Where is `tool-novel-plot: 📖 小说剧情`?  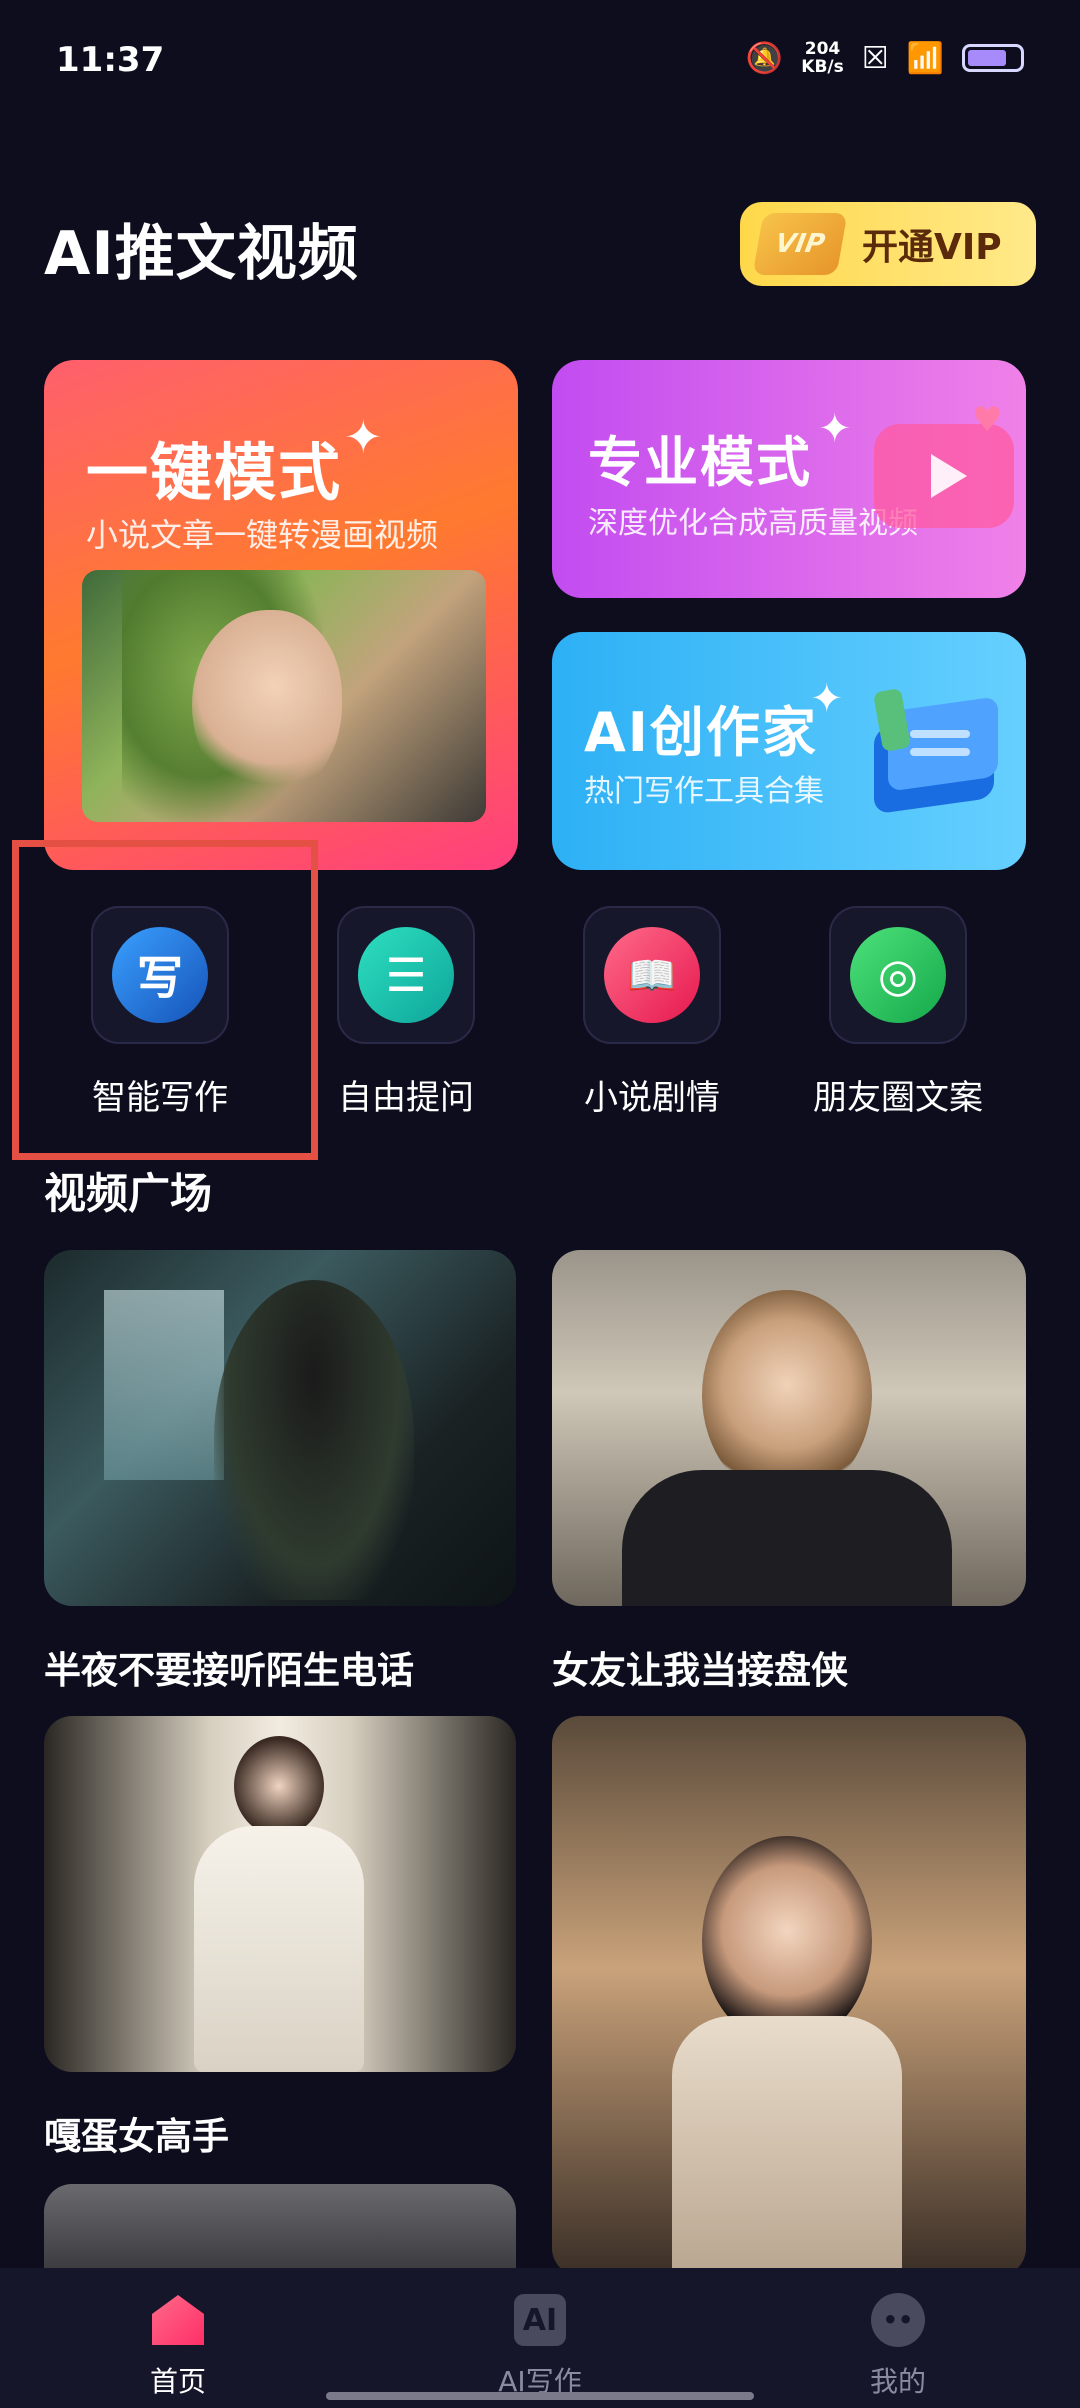 tool-novel-plot: 📖 小说剧情 is located at coordinates (652, 1012).